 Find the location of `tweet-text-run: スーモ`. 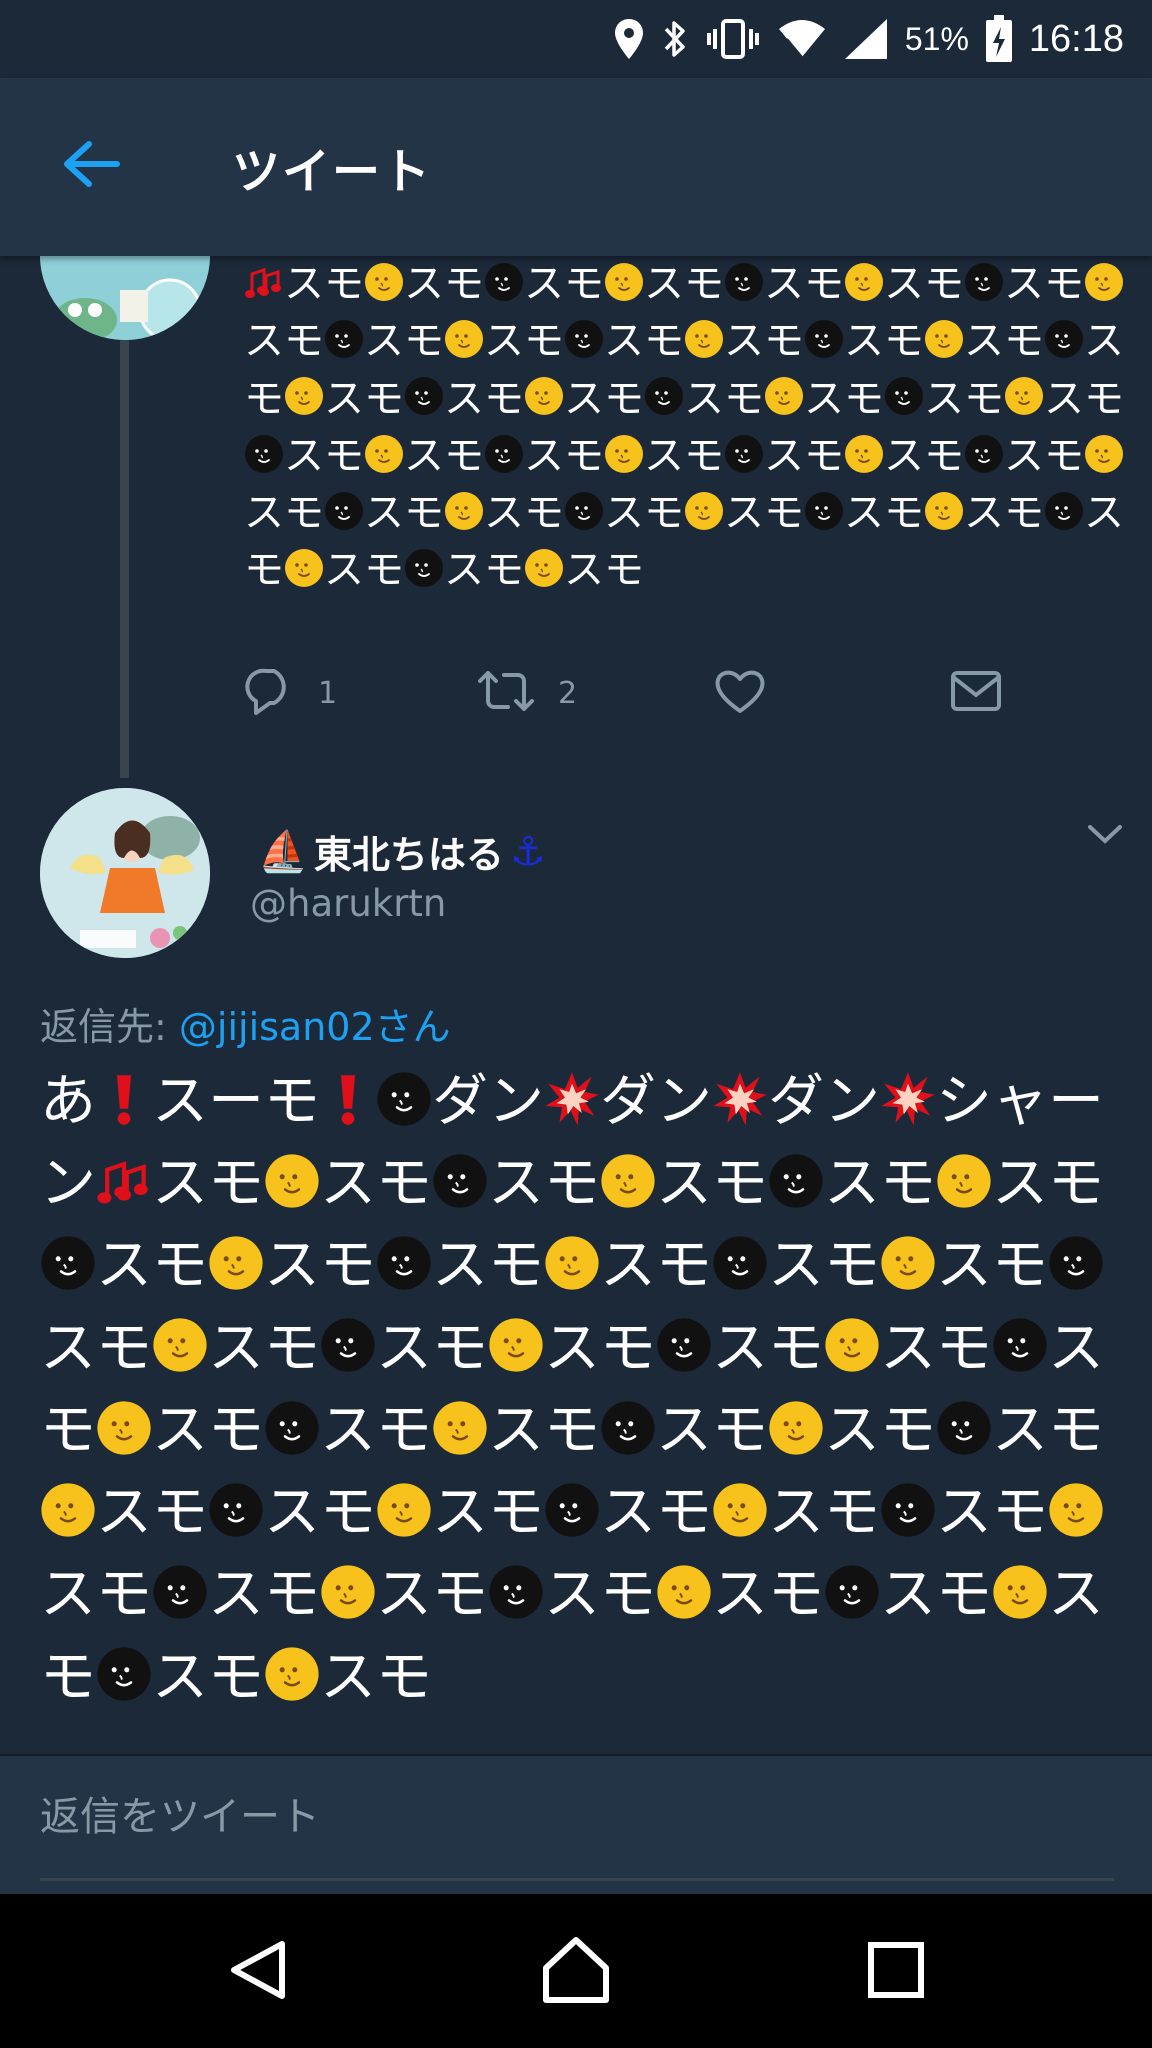

tweet-text-run: スーモ is located at coordinates (236, 1101).